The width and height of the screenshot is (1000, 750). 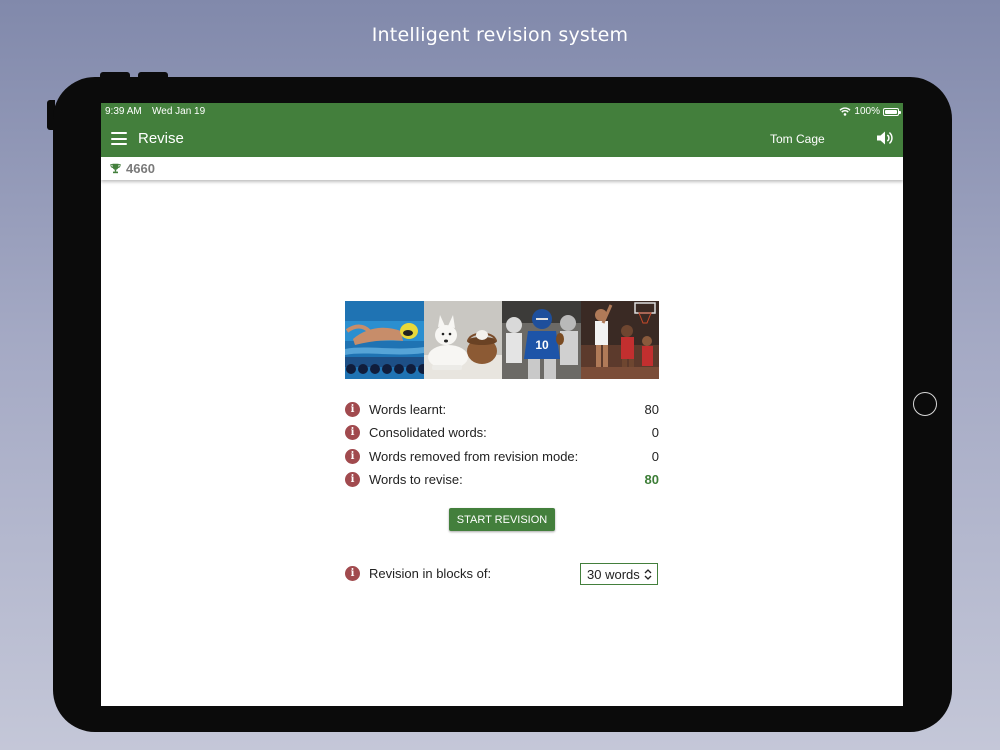 What do you see at coordinates (648, 574) in the screenshot?
I see `chevron-up-down-icon` at bounding box center [648, 574].